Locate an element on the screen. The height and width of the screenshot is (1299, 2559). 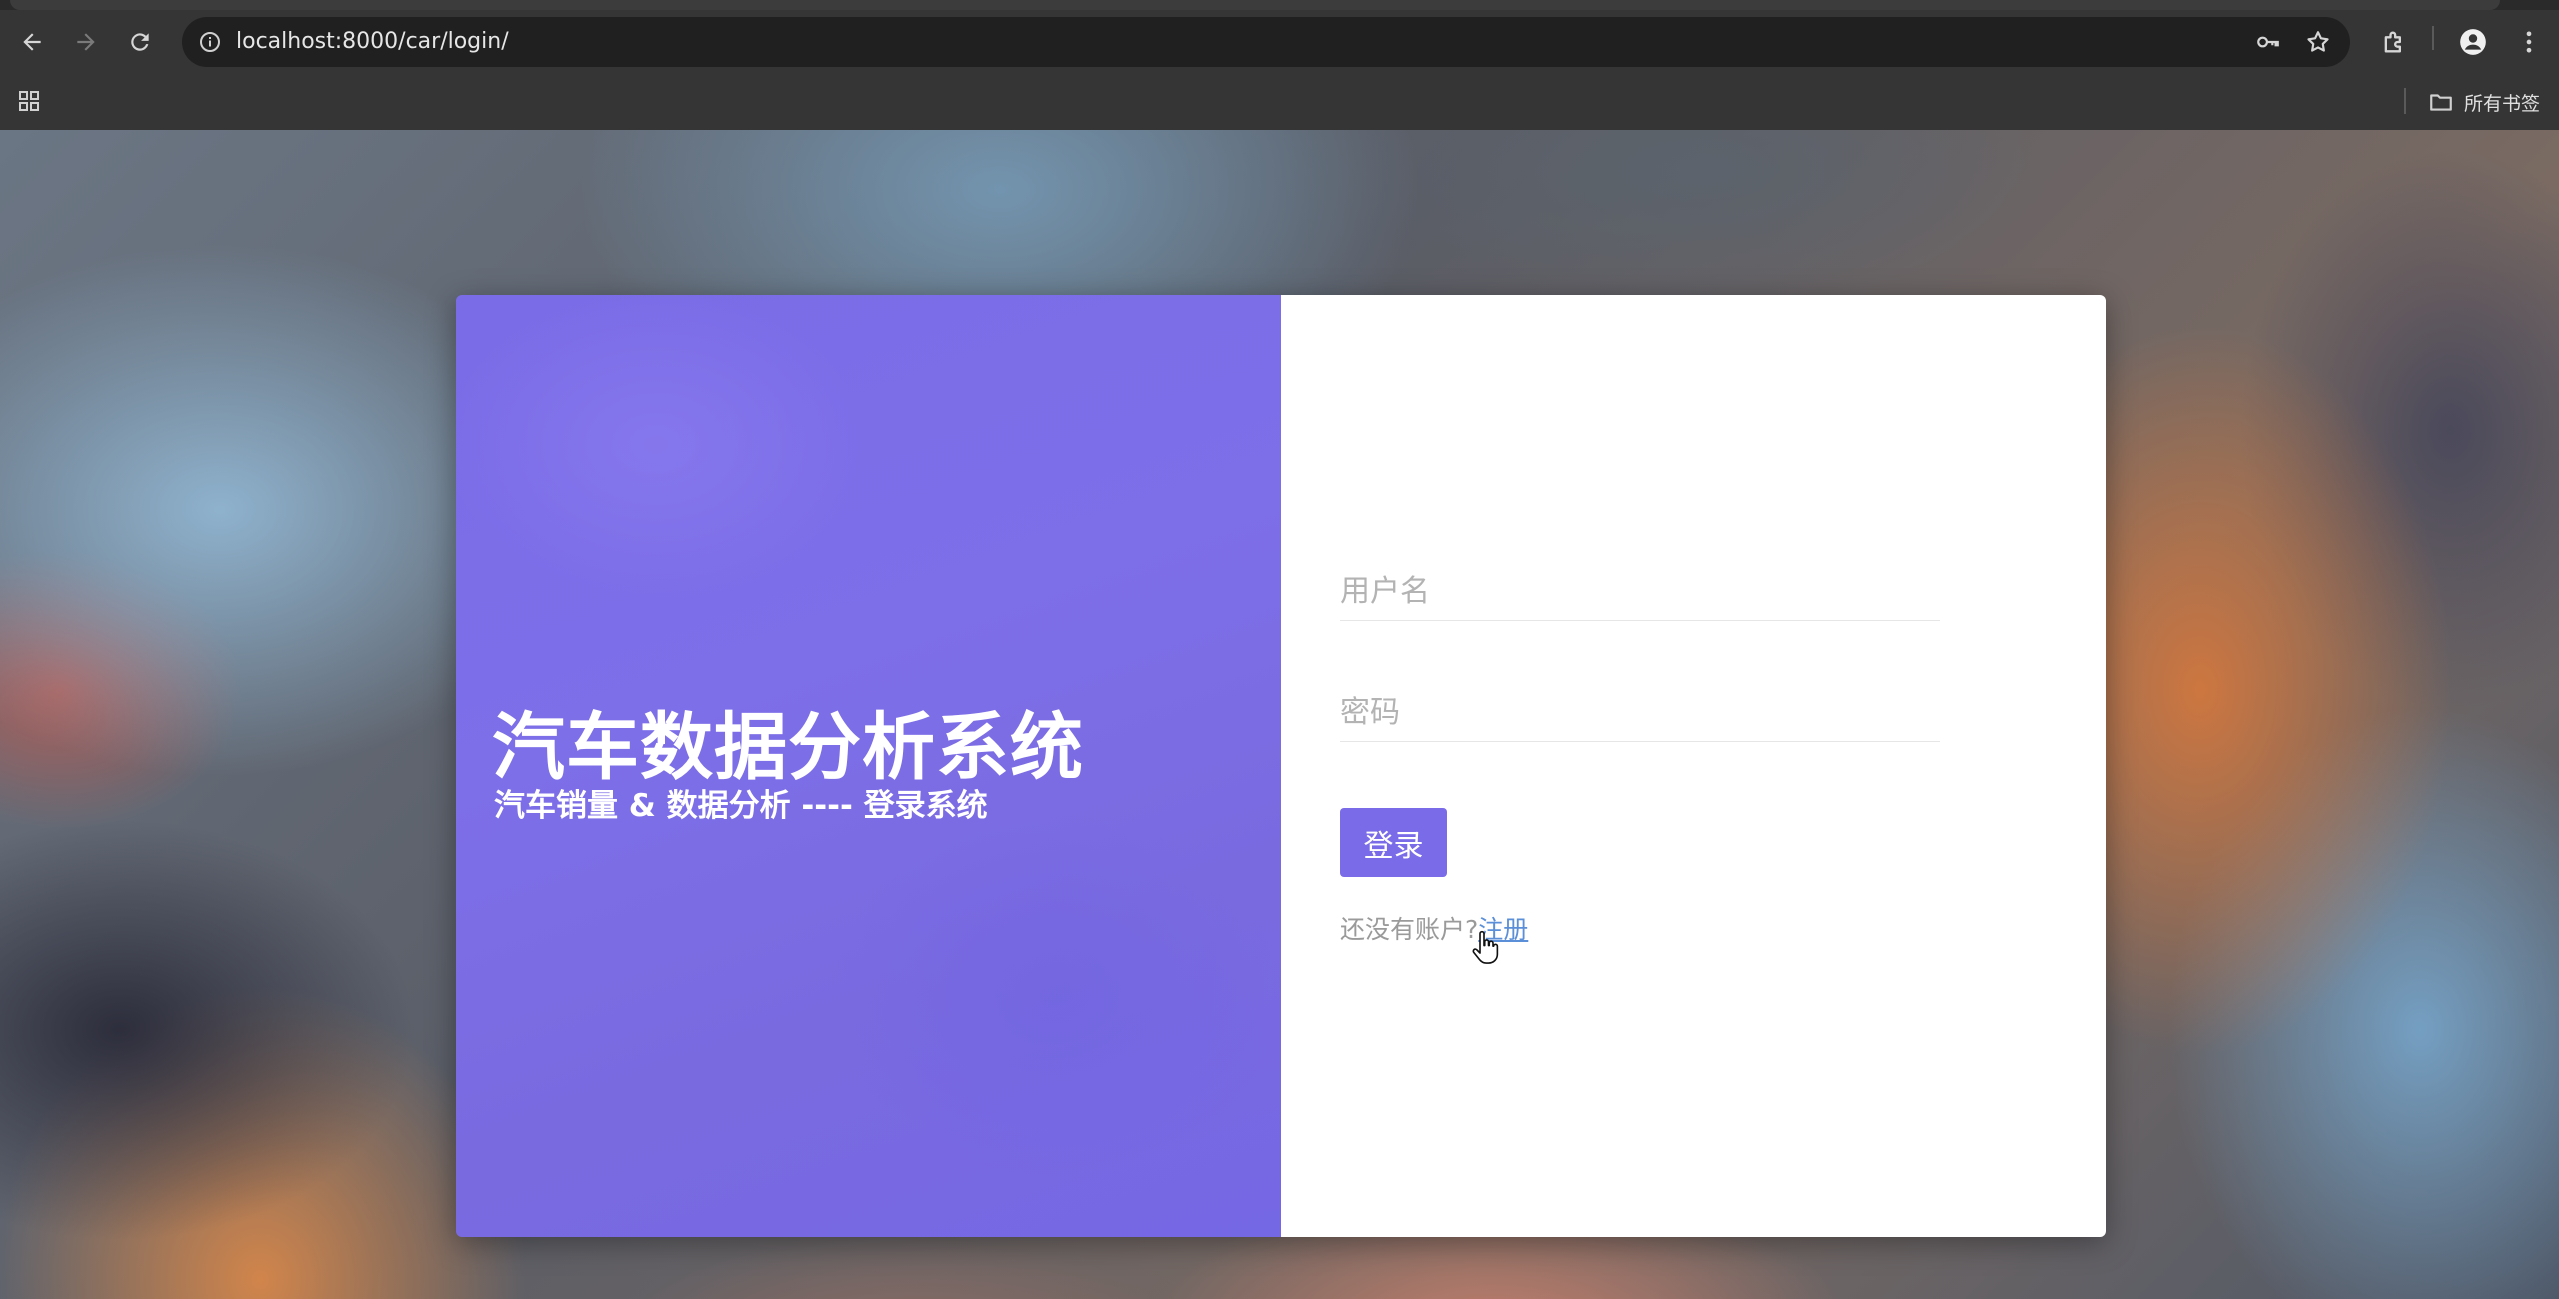
site-info-button is located at coordinates (210, 42).